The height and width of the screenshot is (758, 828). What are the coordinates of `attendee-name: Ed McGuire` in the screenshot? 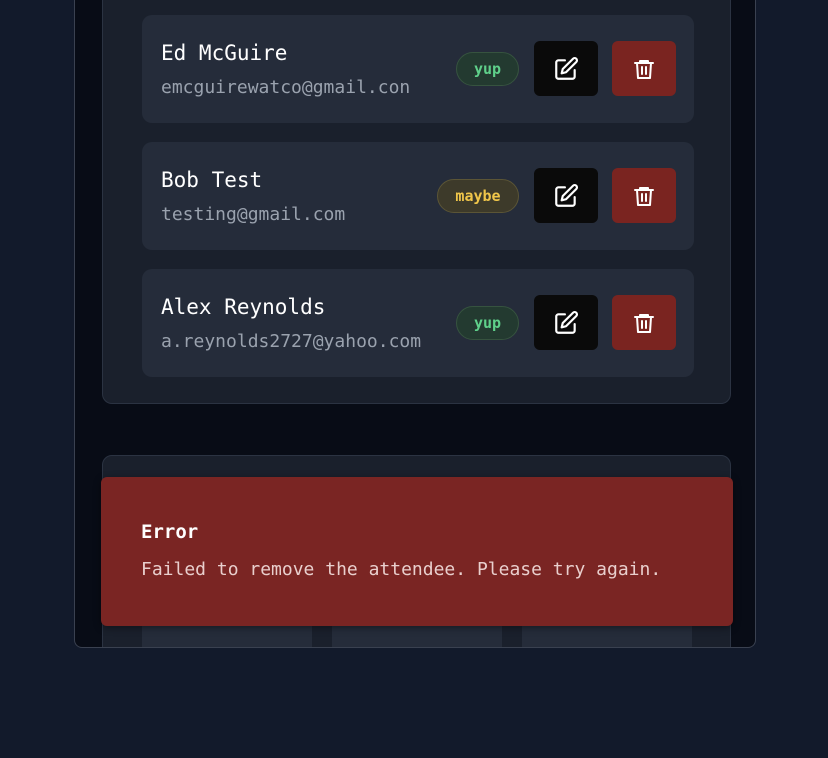 It's located at (224, 53).